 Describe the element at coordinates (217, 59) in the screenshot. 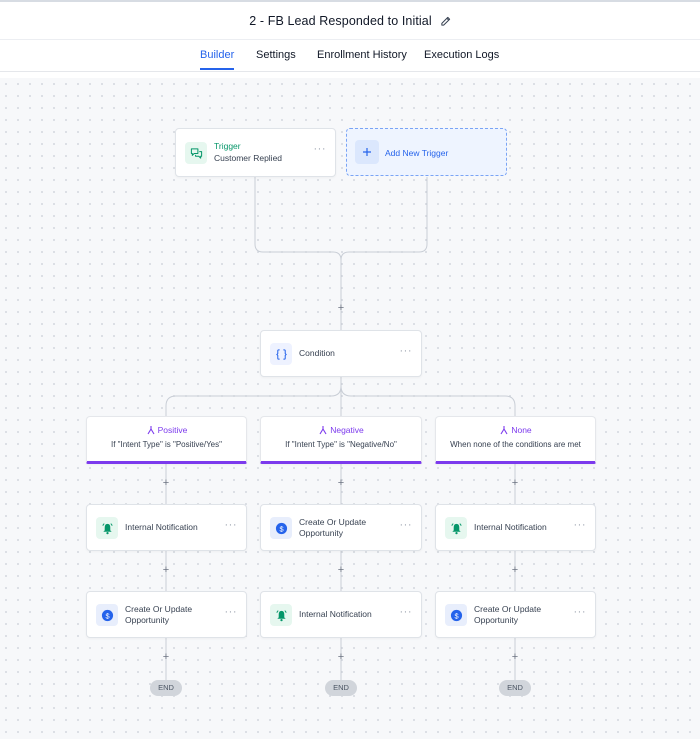

I see `tab-builder: Builder` at that location.